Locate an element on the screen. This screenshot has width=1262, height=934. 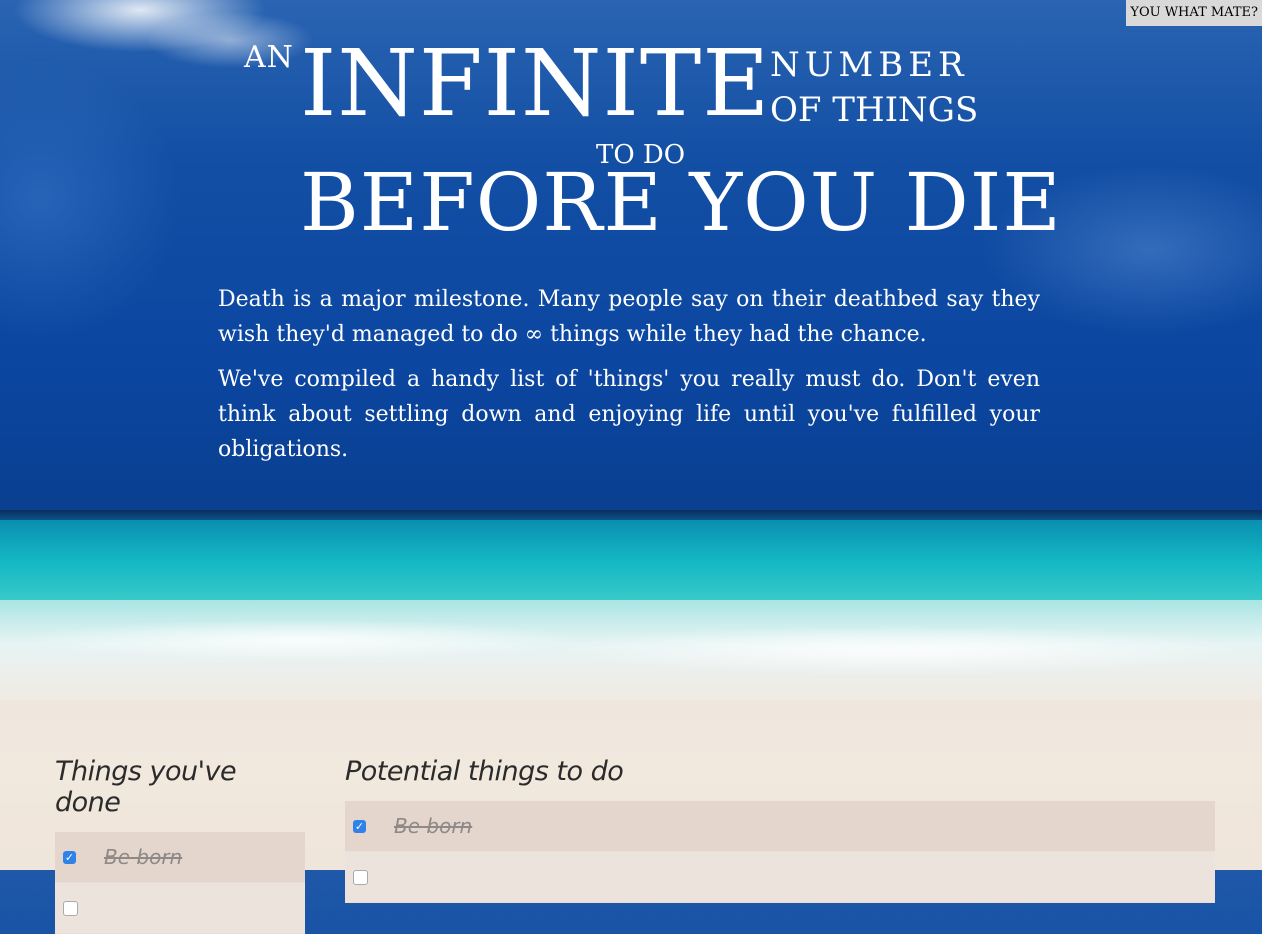
title-of-things: OF THINGS is located at coordinates (874, 110).